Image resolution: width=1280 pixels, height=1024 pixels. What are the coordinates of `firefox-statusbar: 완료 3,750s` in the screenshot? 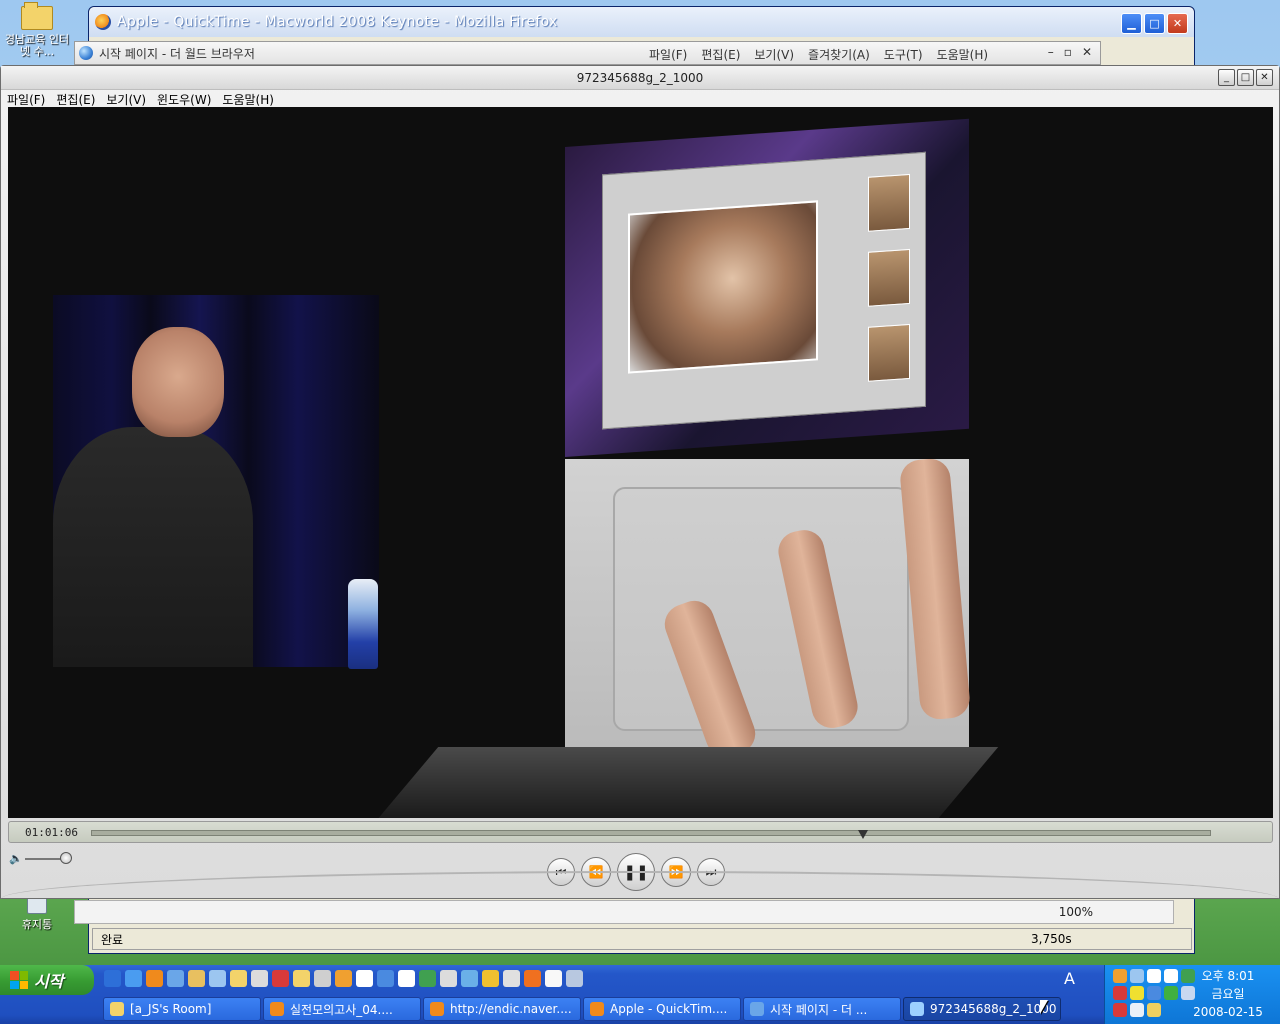 It's located at (642, 939).